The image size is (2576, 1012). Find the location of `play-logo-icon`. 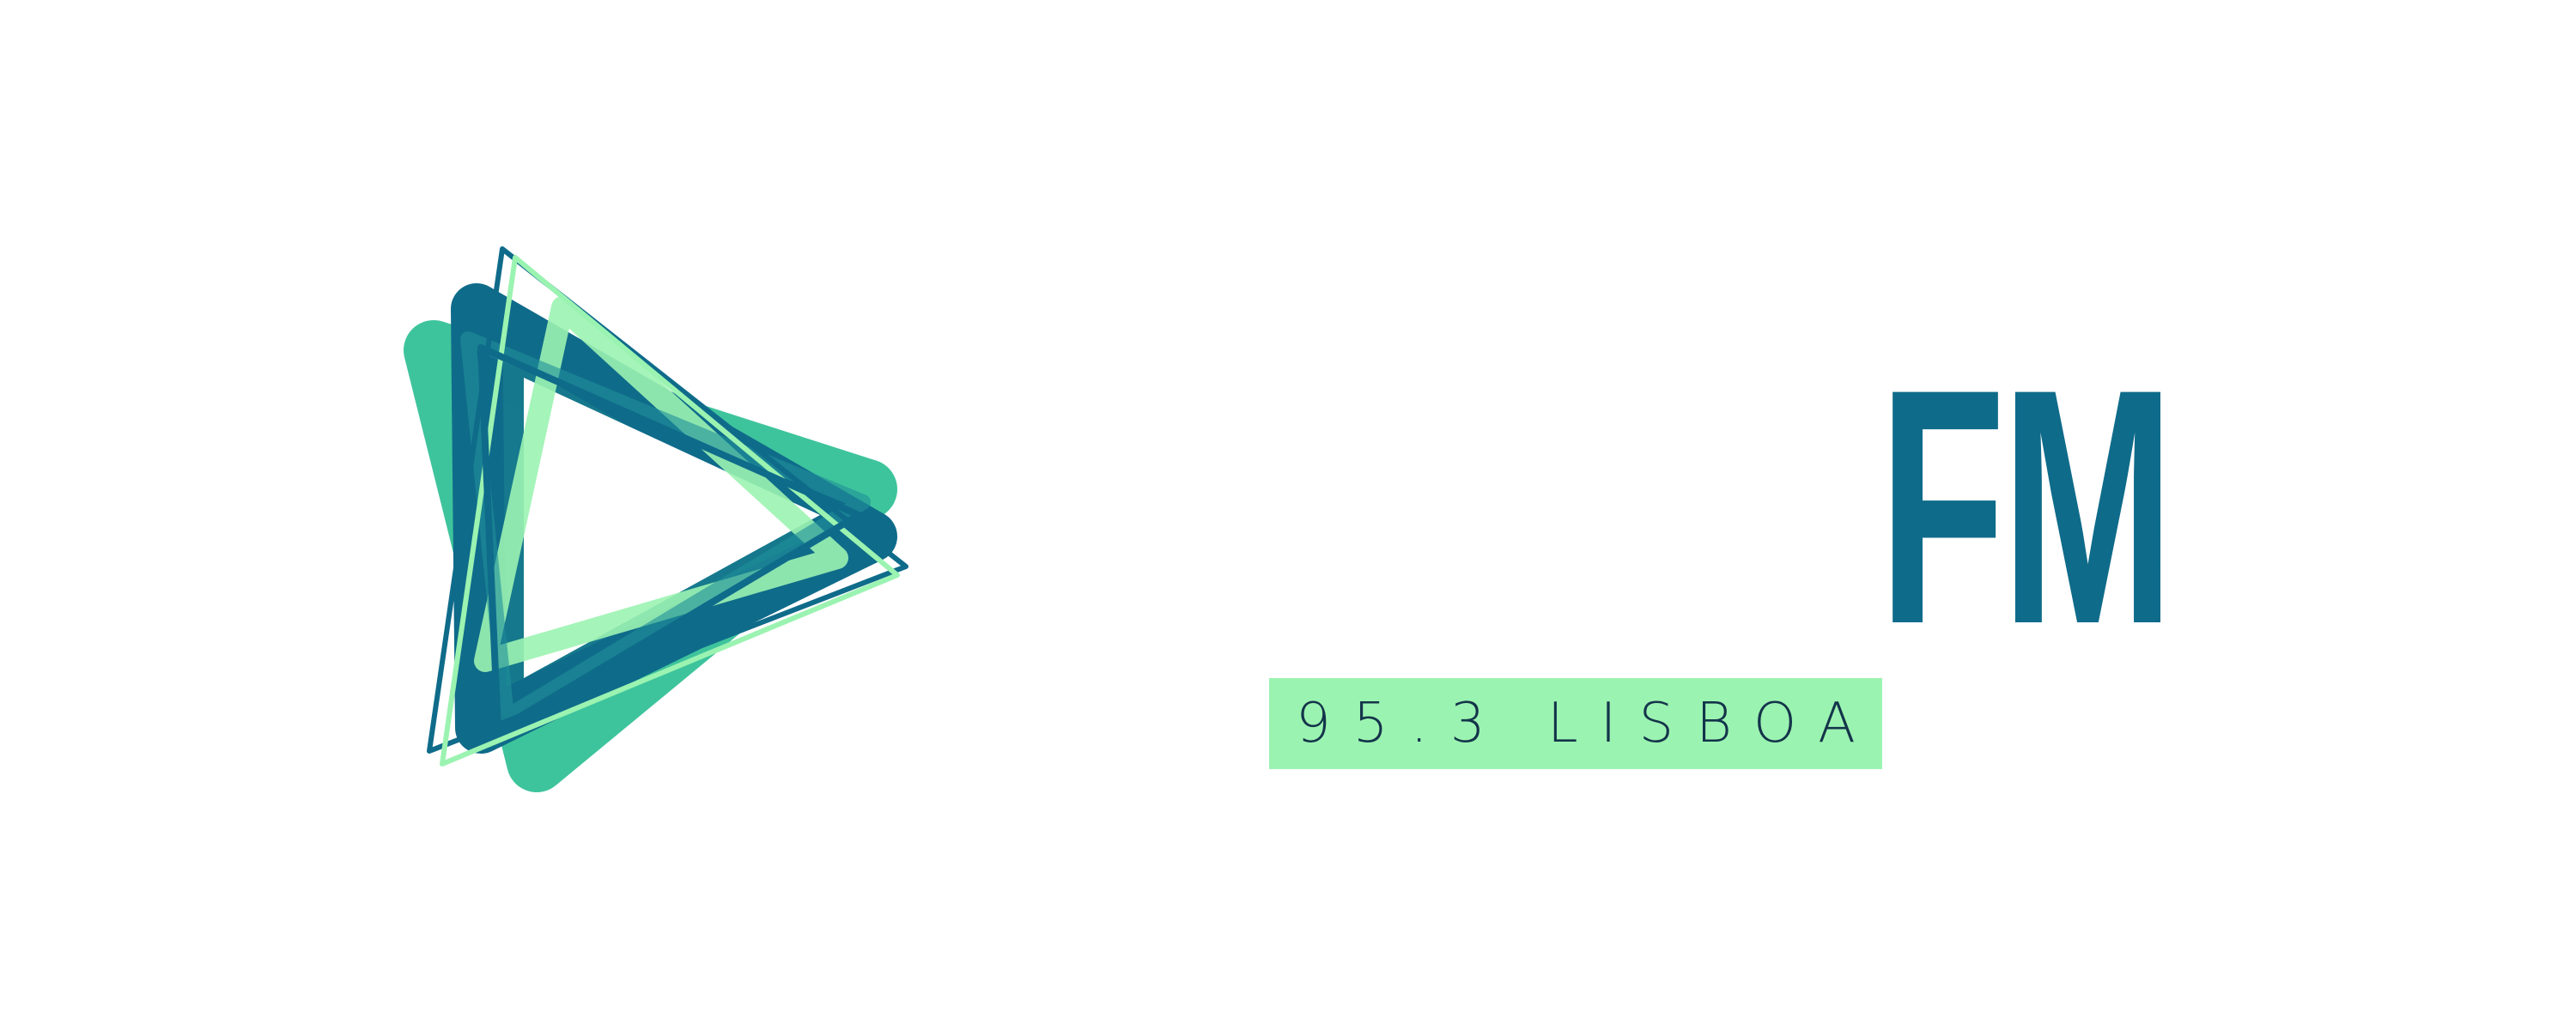

play-logo-icon is located at coordinates (656, 519).